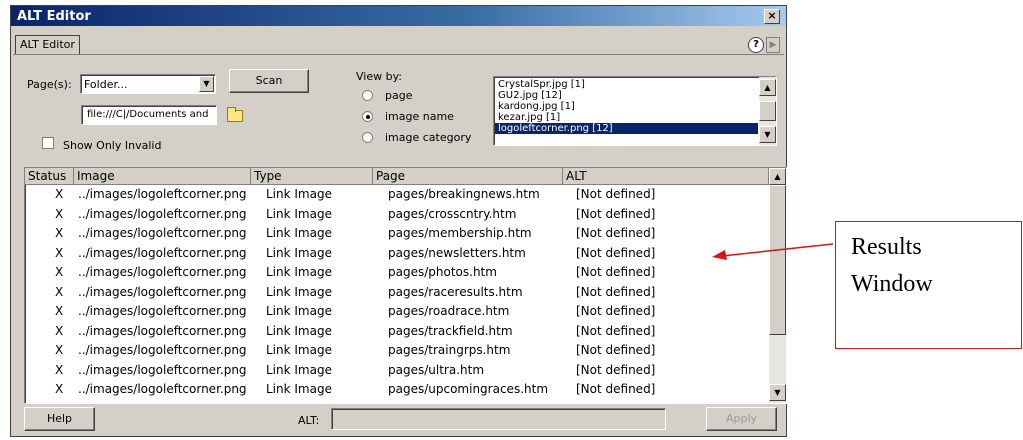  I want to click on row-page: pages/trackfield.htm, so click(450, 330).